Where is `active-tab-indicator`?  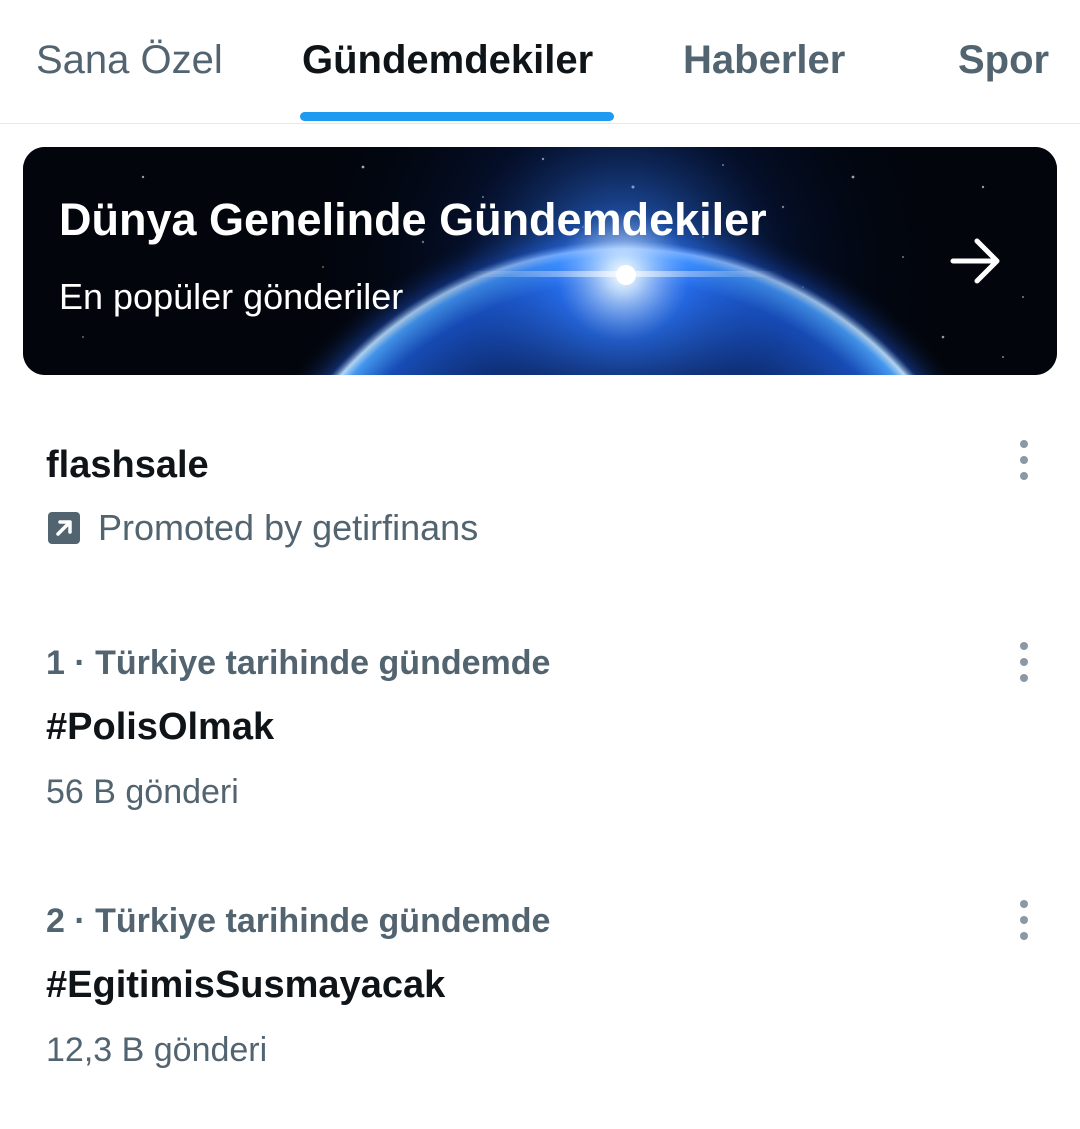
active-tab-indicator is located at coordinates (457, 116).